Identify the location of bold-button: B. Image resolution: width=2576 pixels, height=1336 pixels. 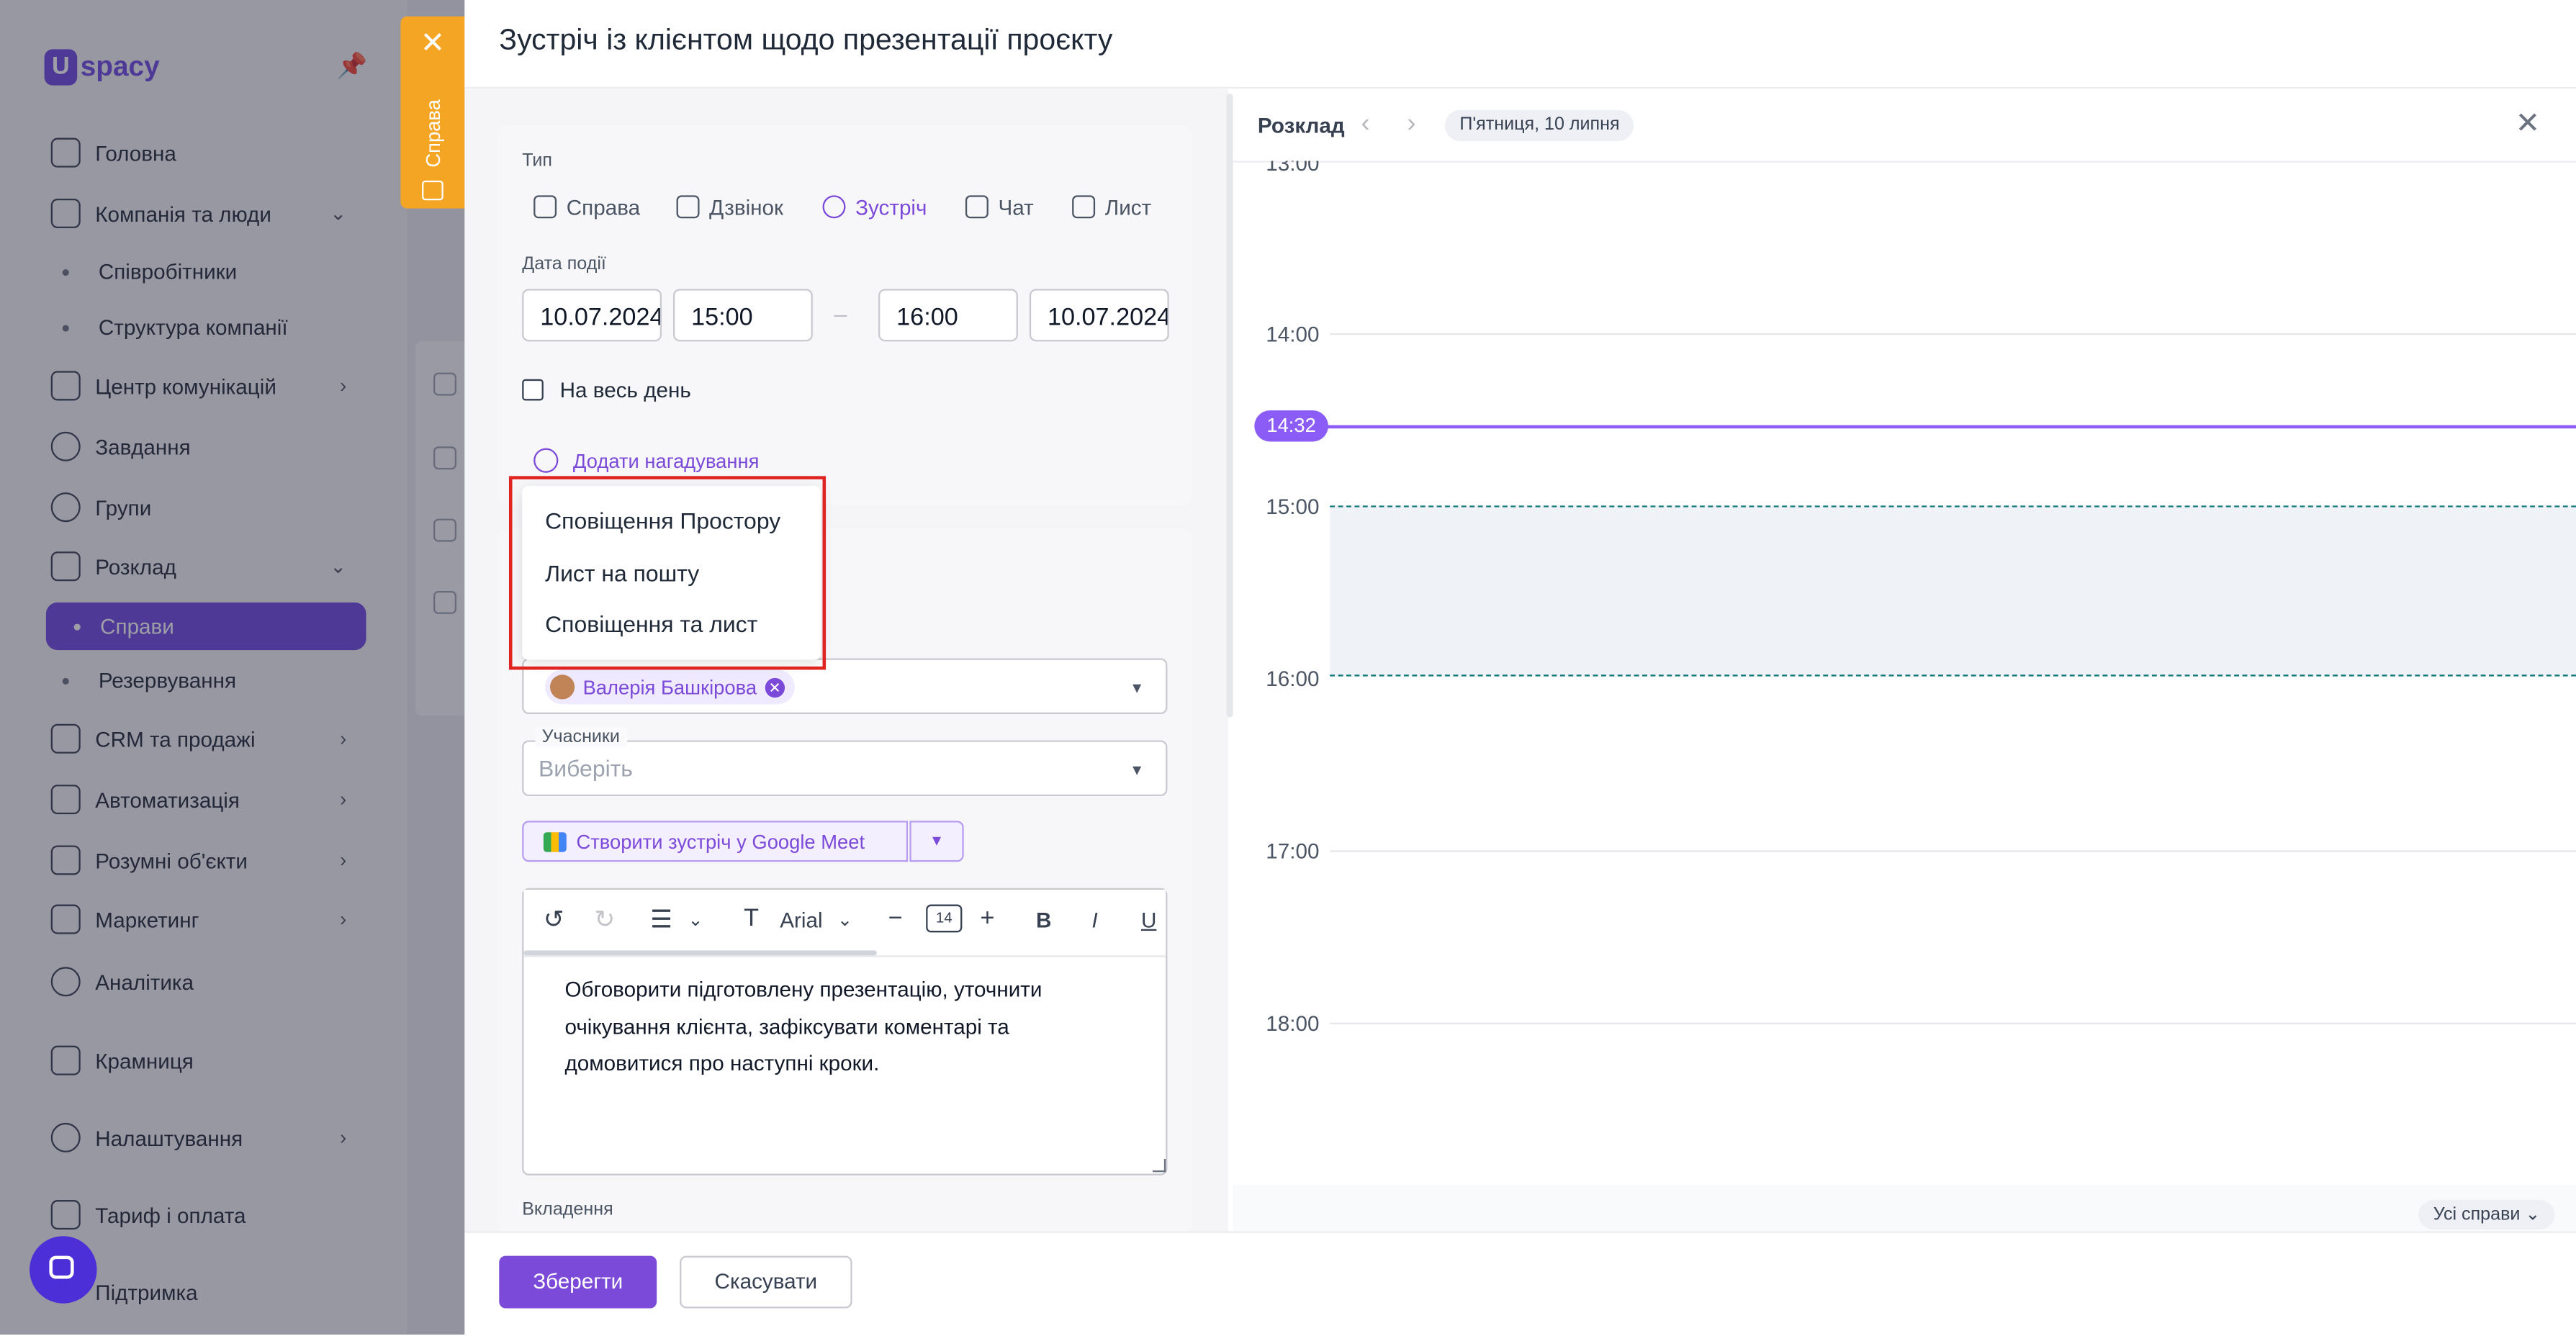
(1043, 920).